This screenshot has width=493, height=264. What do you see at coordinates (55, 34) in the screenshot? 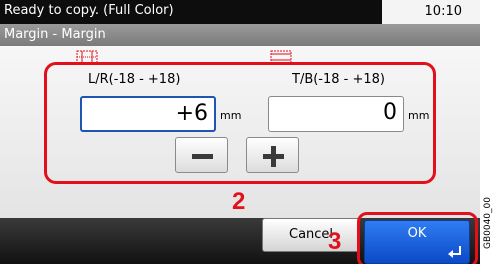
I see `page-title: Margin - Margin` at bounding box center [55, 34].